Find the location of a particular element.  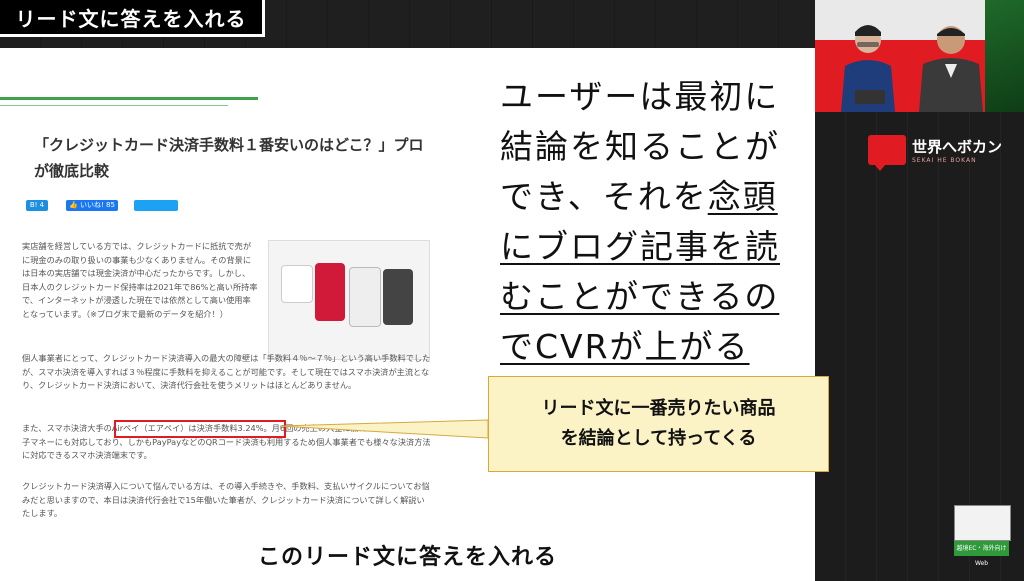

presenter-right-image is located at coordinates (951, 69).